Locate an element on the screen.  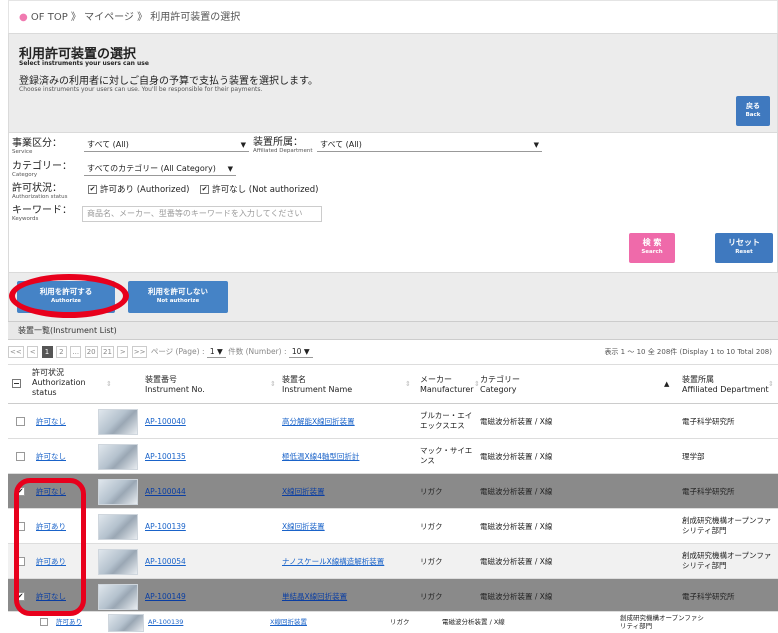
row-no: AP-100040 is located at coordinates (165, 421).